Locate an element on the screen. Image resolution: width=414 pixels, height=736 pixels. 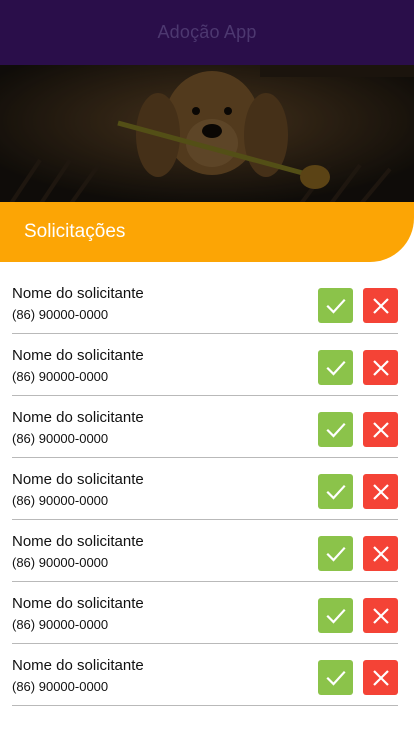
app-bar: Adoção App is located at coordinates (207, 32).